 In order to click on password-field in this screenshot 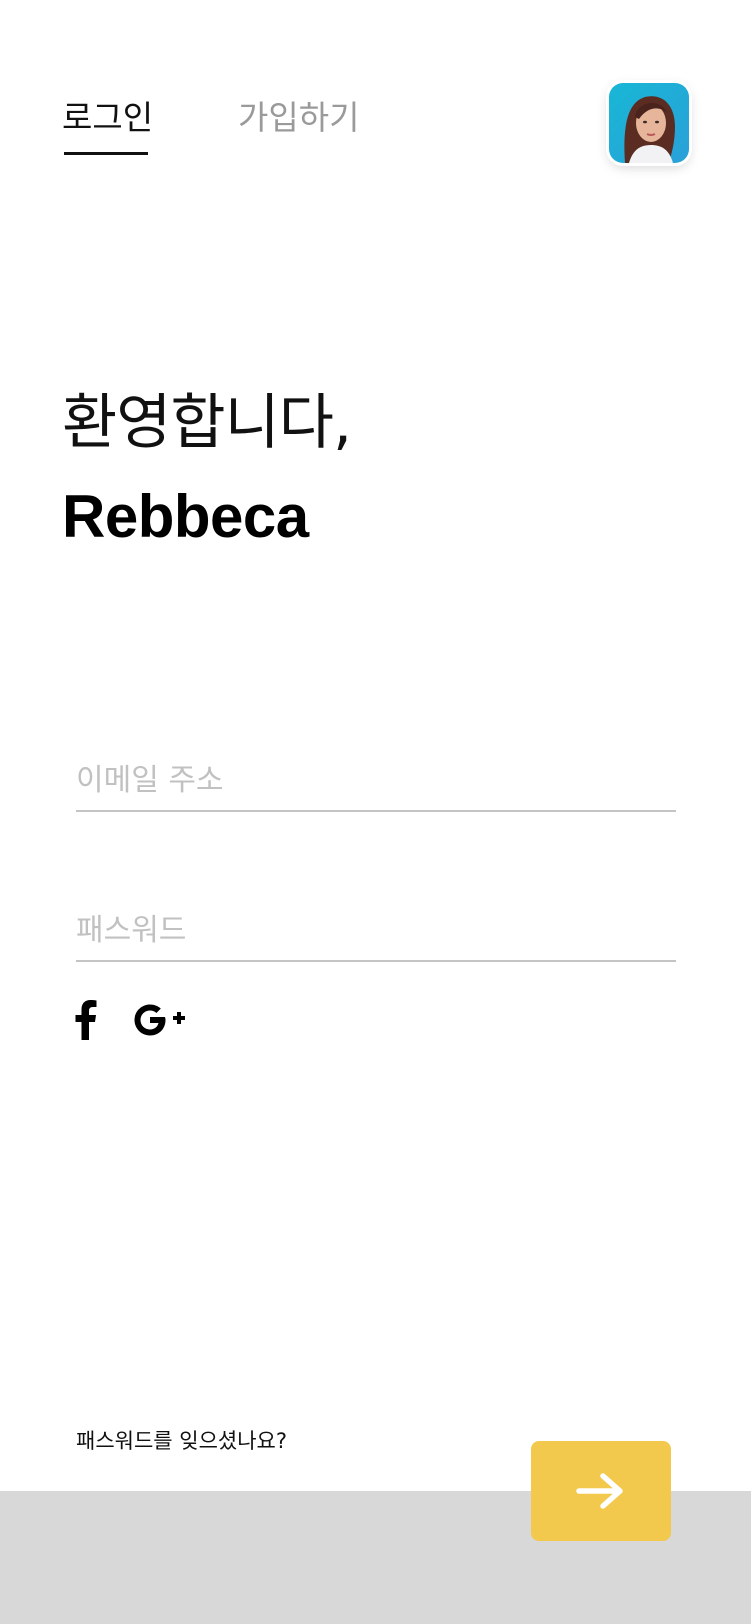, I will do `click(376, 931)`.